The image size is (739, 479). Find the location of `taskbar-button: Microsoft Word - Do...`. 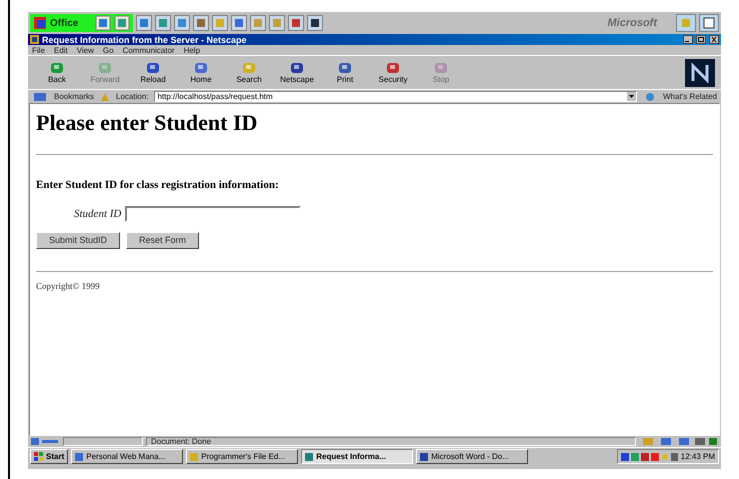

taskbar-button: Microsoft Word - Do... is located at coordinates (472, 456).